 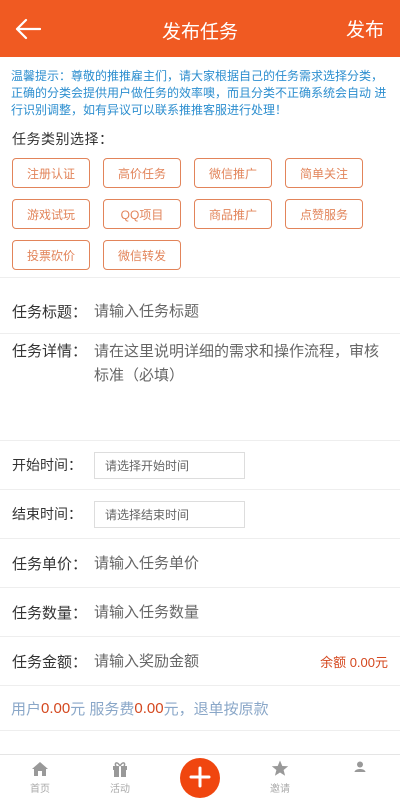 I want to click on fee-unit-2: 元，退单按原款, so click(x=216, y=709).